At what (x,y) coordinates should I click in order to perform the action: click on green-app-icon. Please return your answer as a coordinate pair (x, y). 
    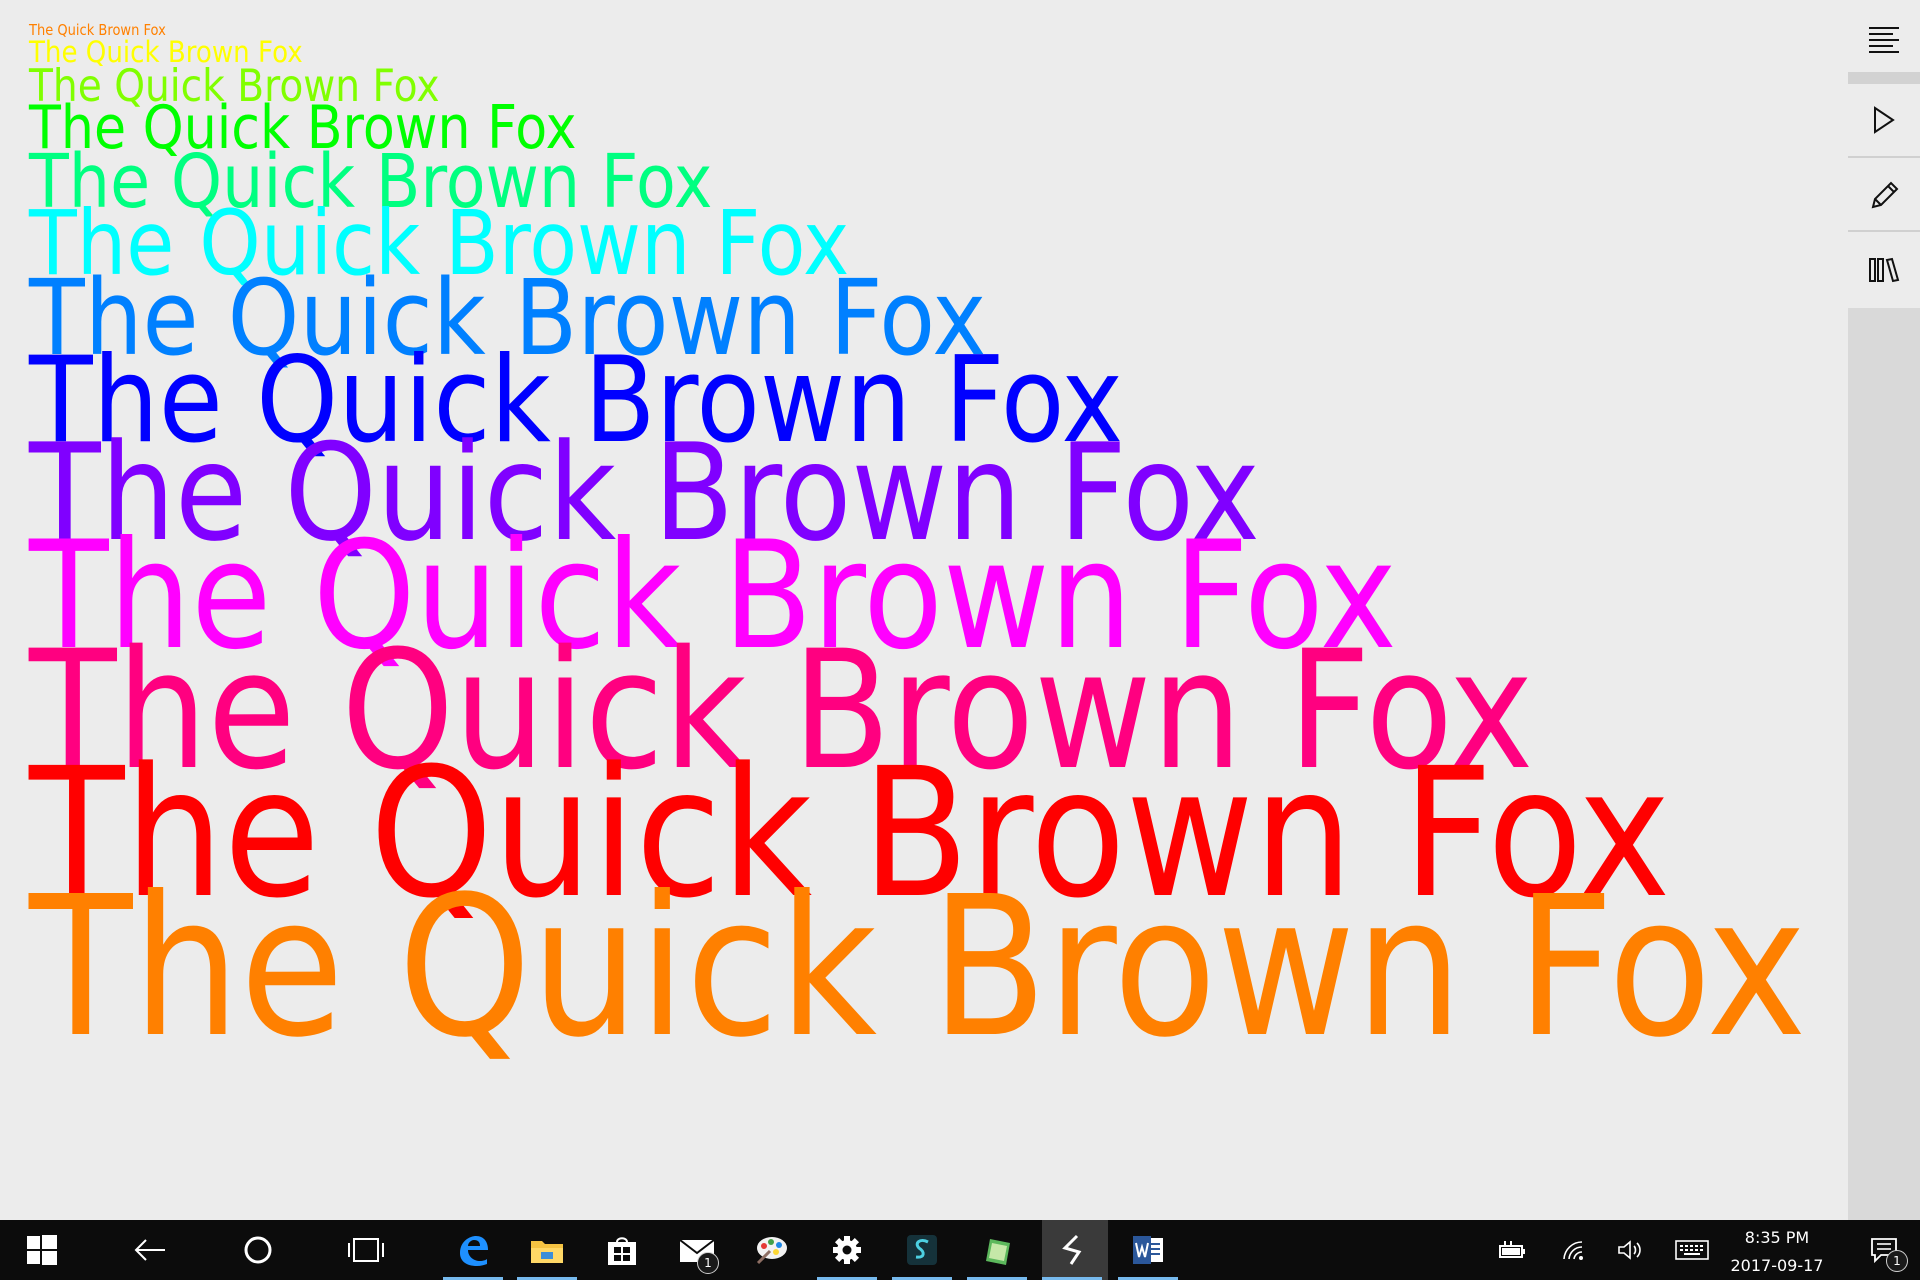
    Looking at the image, I should click on (998, 1252).